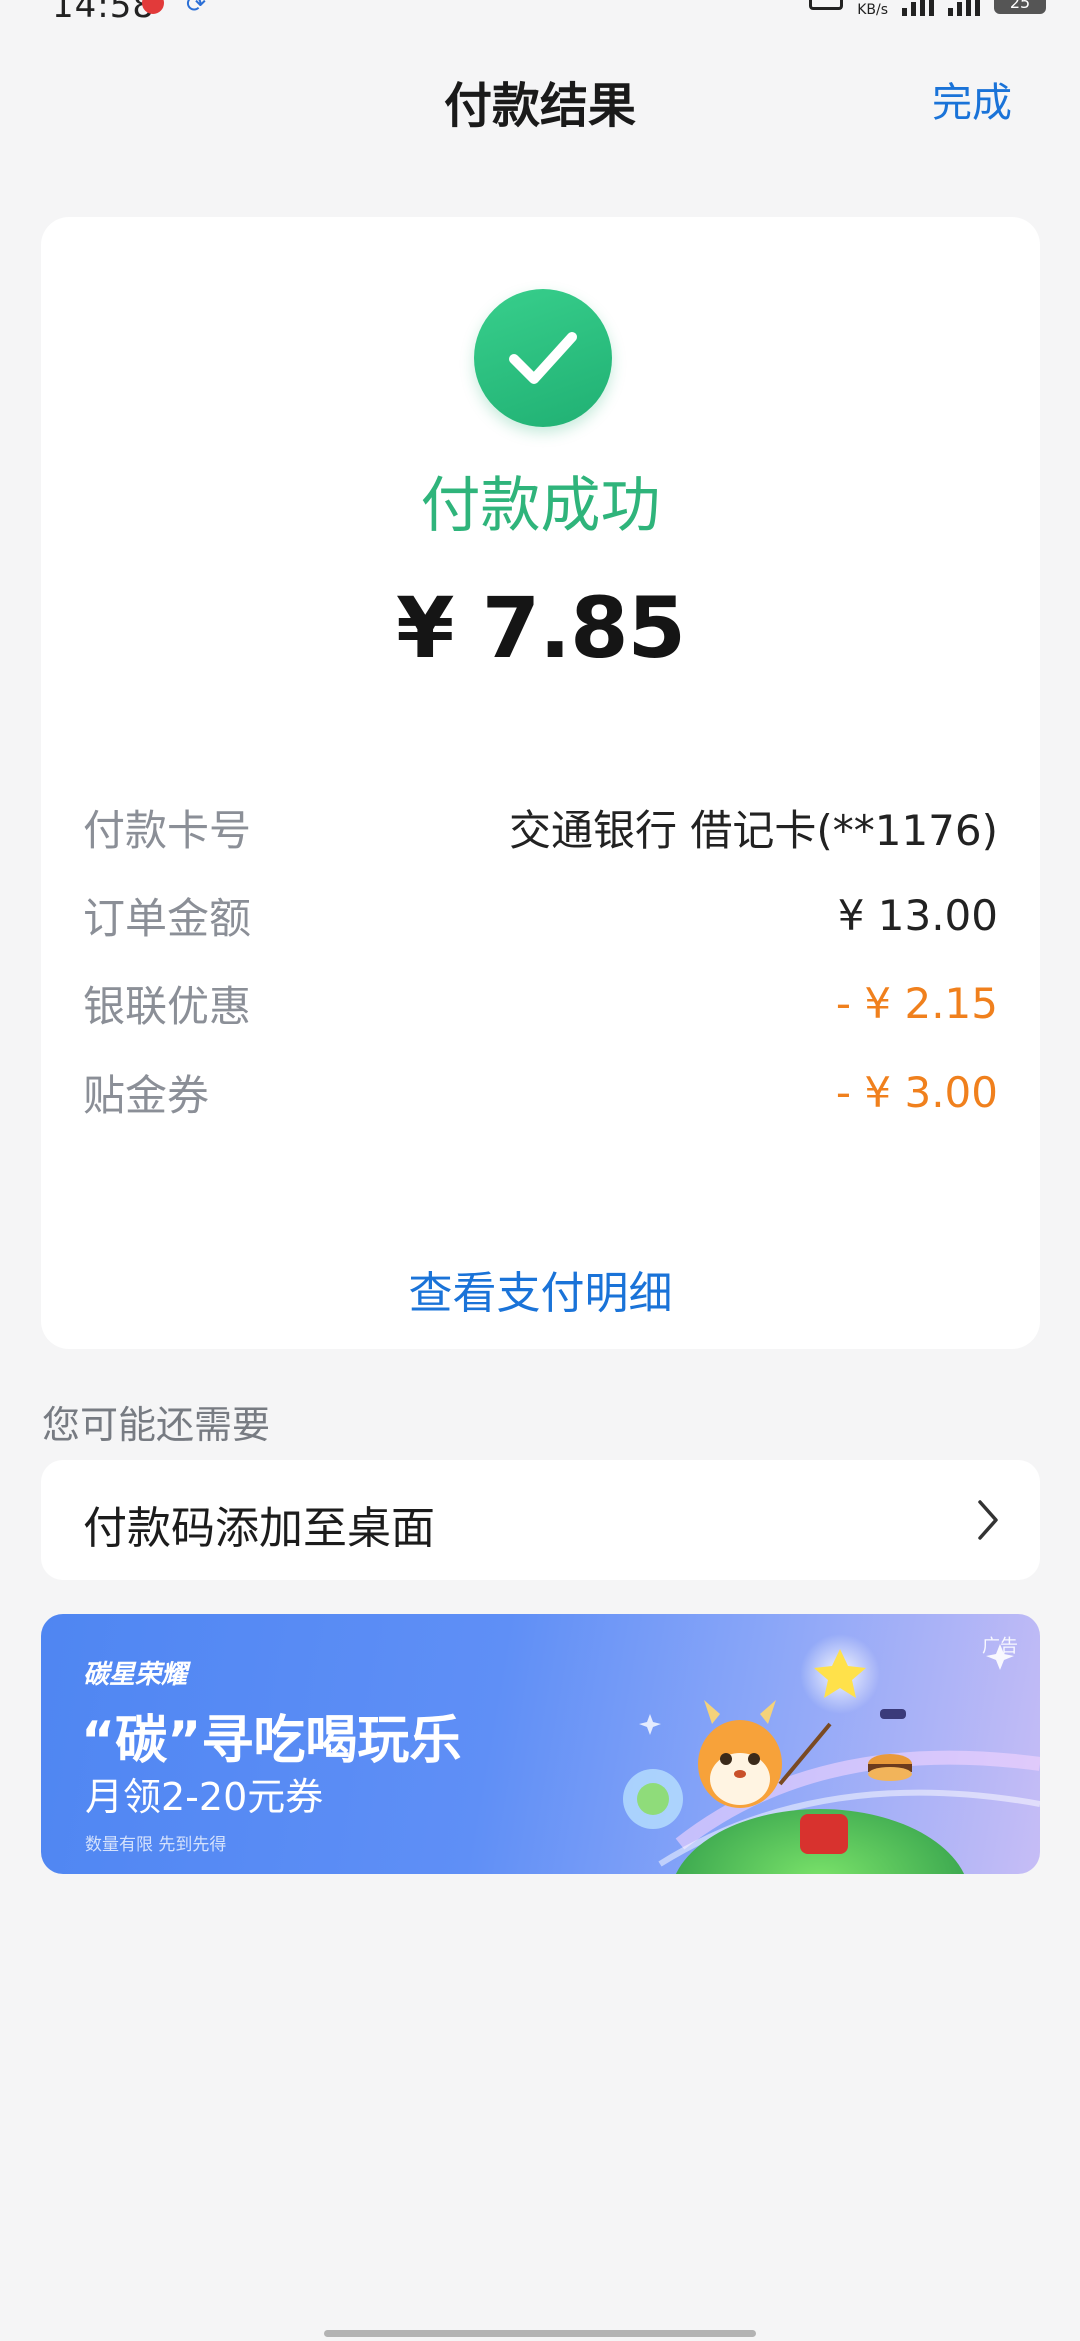 The height and width of the screenshot is (2341, 1080). Describe the element at coordinates (540, 1003) in the screenshot. I see `detail-row-unionpay-discount: 银联优惠 - ¥ 2.15` at that location.